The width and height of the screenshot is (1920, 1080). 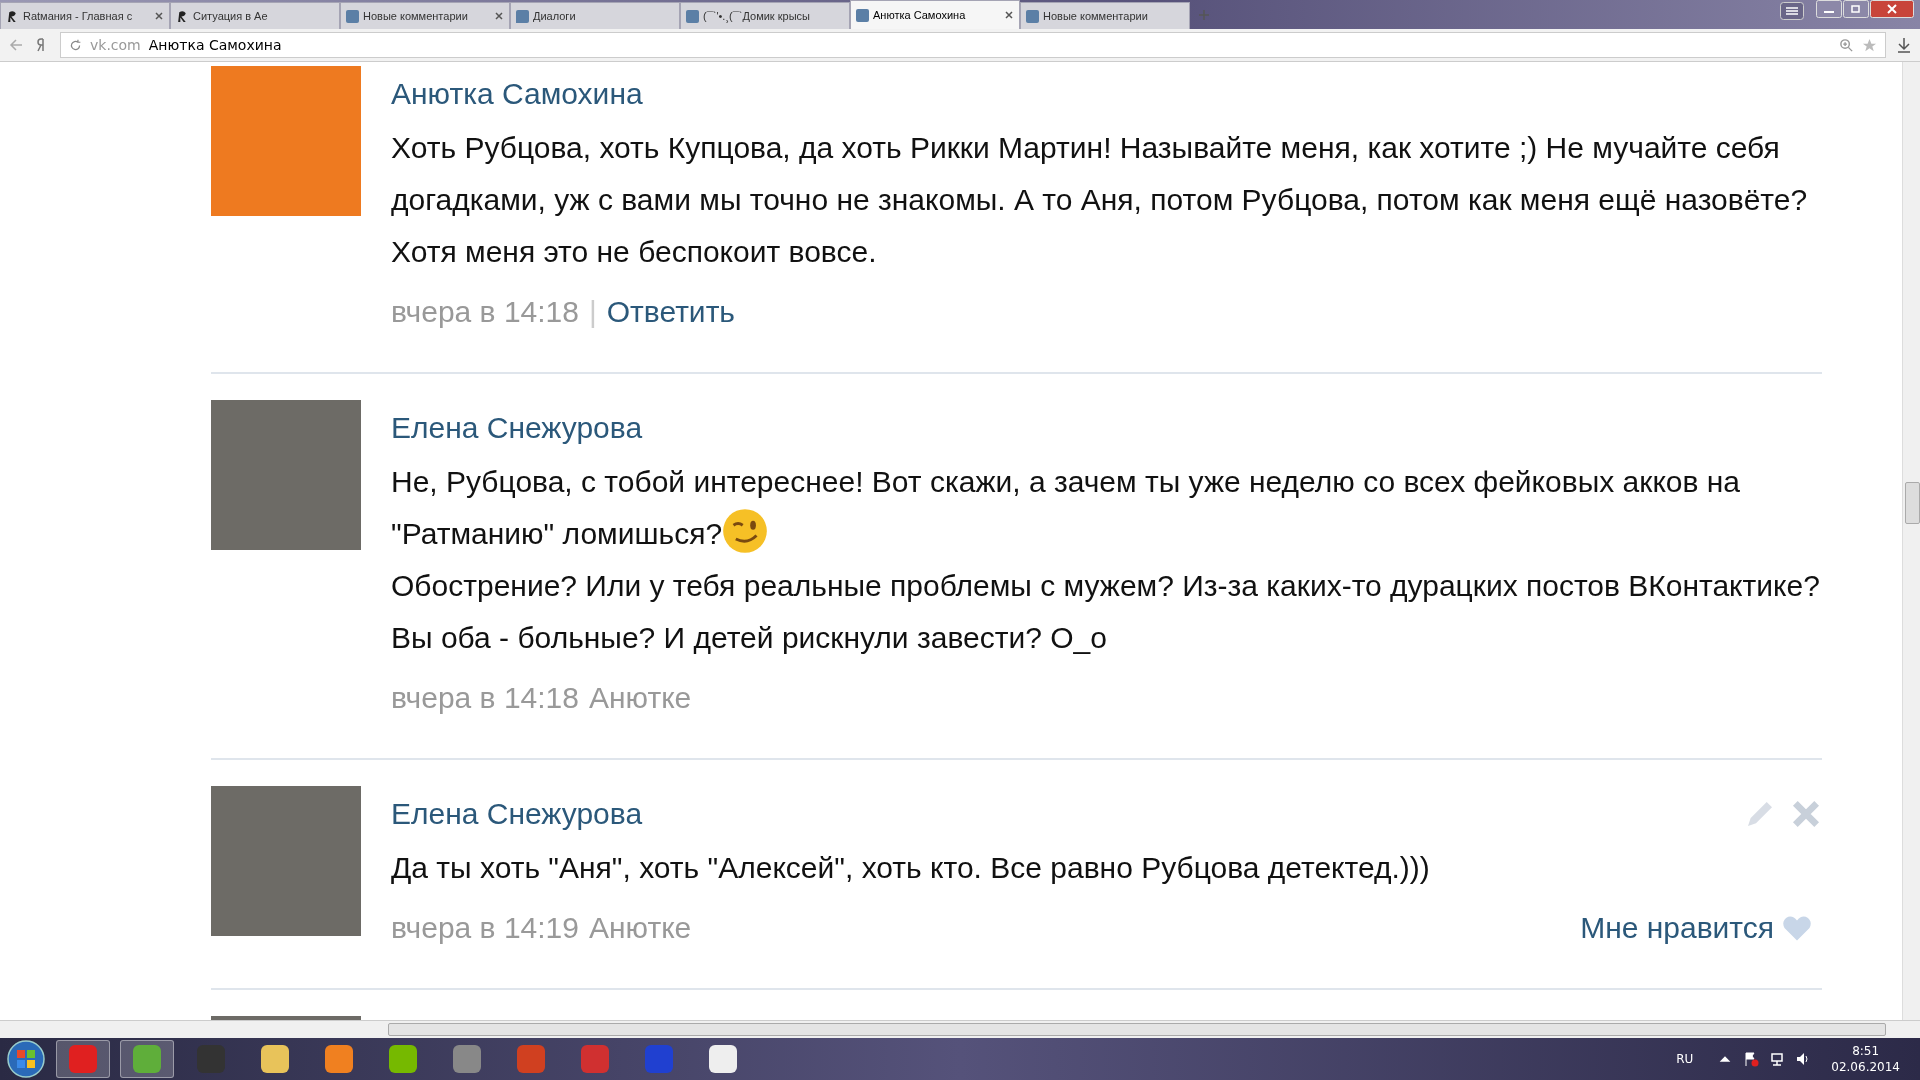 I want to click on horizontal-scrollbar, so click(x=960, y=1029).